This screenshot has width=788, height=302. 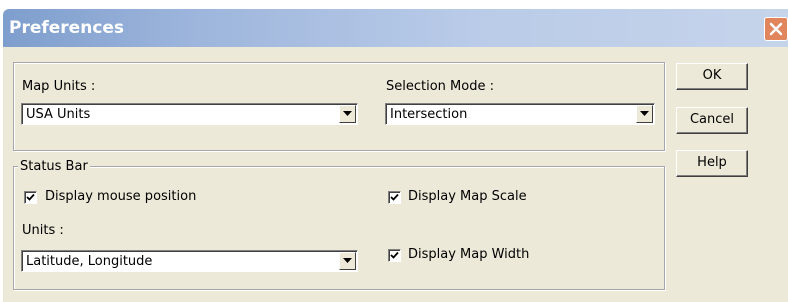 I want to click on selection-mode-label: Selection Mode :, so click(x=440, y=86).